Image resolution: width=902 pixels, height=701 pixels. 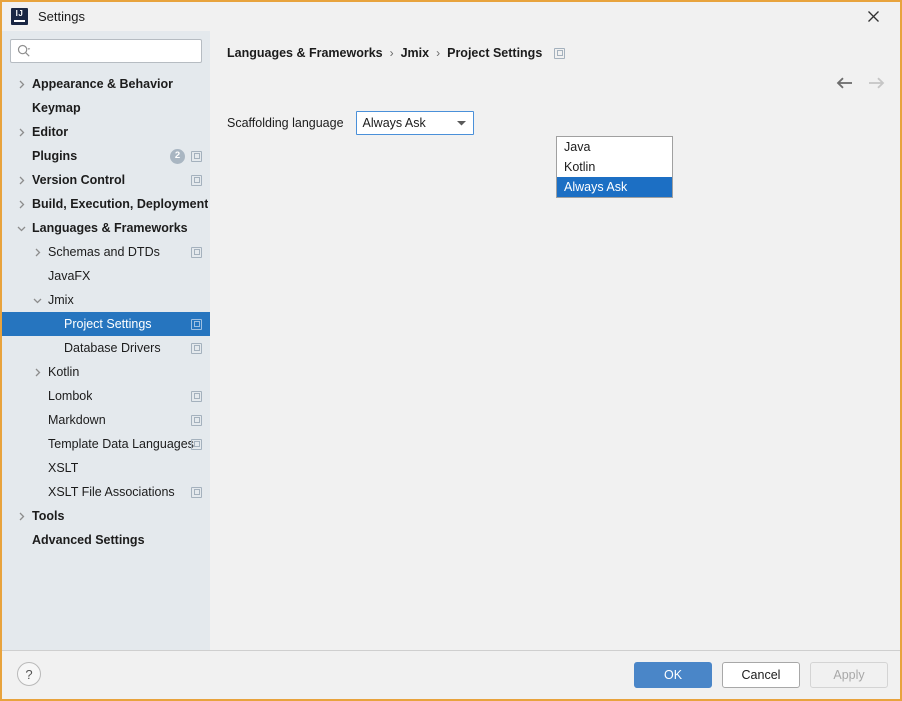 I want to click on dropdown-option-kotlin: Kotlin, so click(x=614, y=167).